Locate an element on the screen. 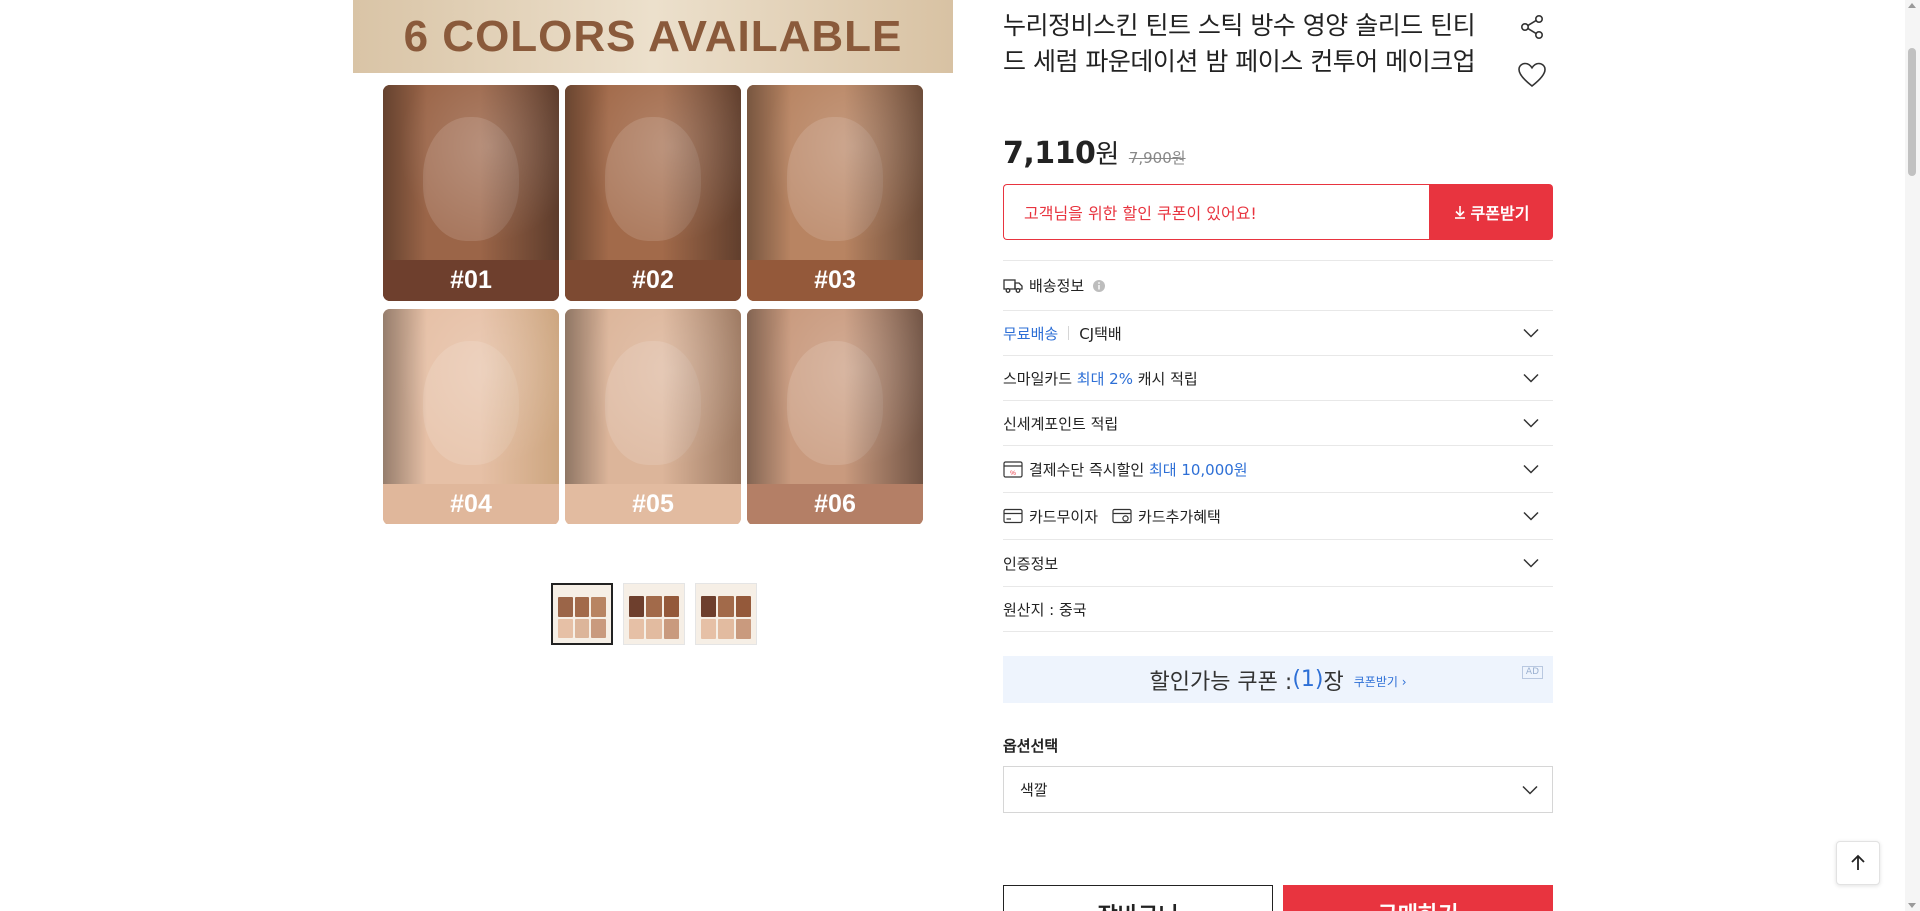  shade-label: #04 is located at coordinates (471, 504).